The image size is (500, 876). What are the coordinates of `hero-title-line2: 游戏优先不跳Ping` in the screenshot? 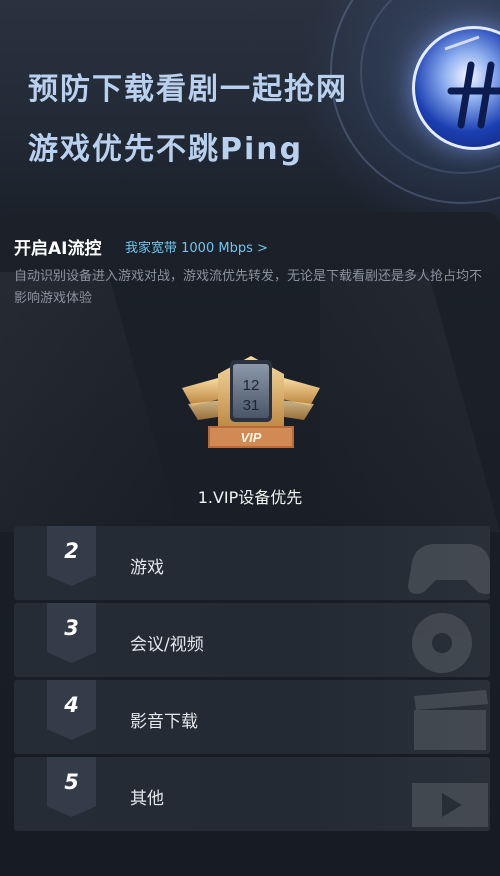 It's located at (166, 149).